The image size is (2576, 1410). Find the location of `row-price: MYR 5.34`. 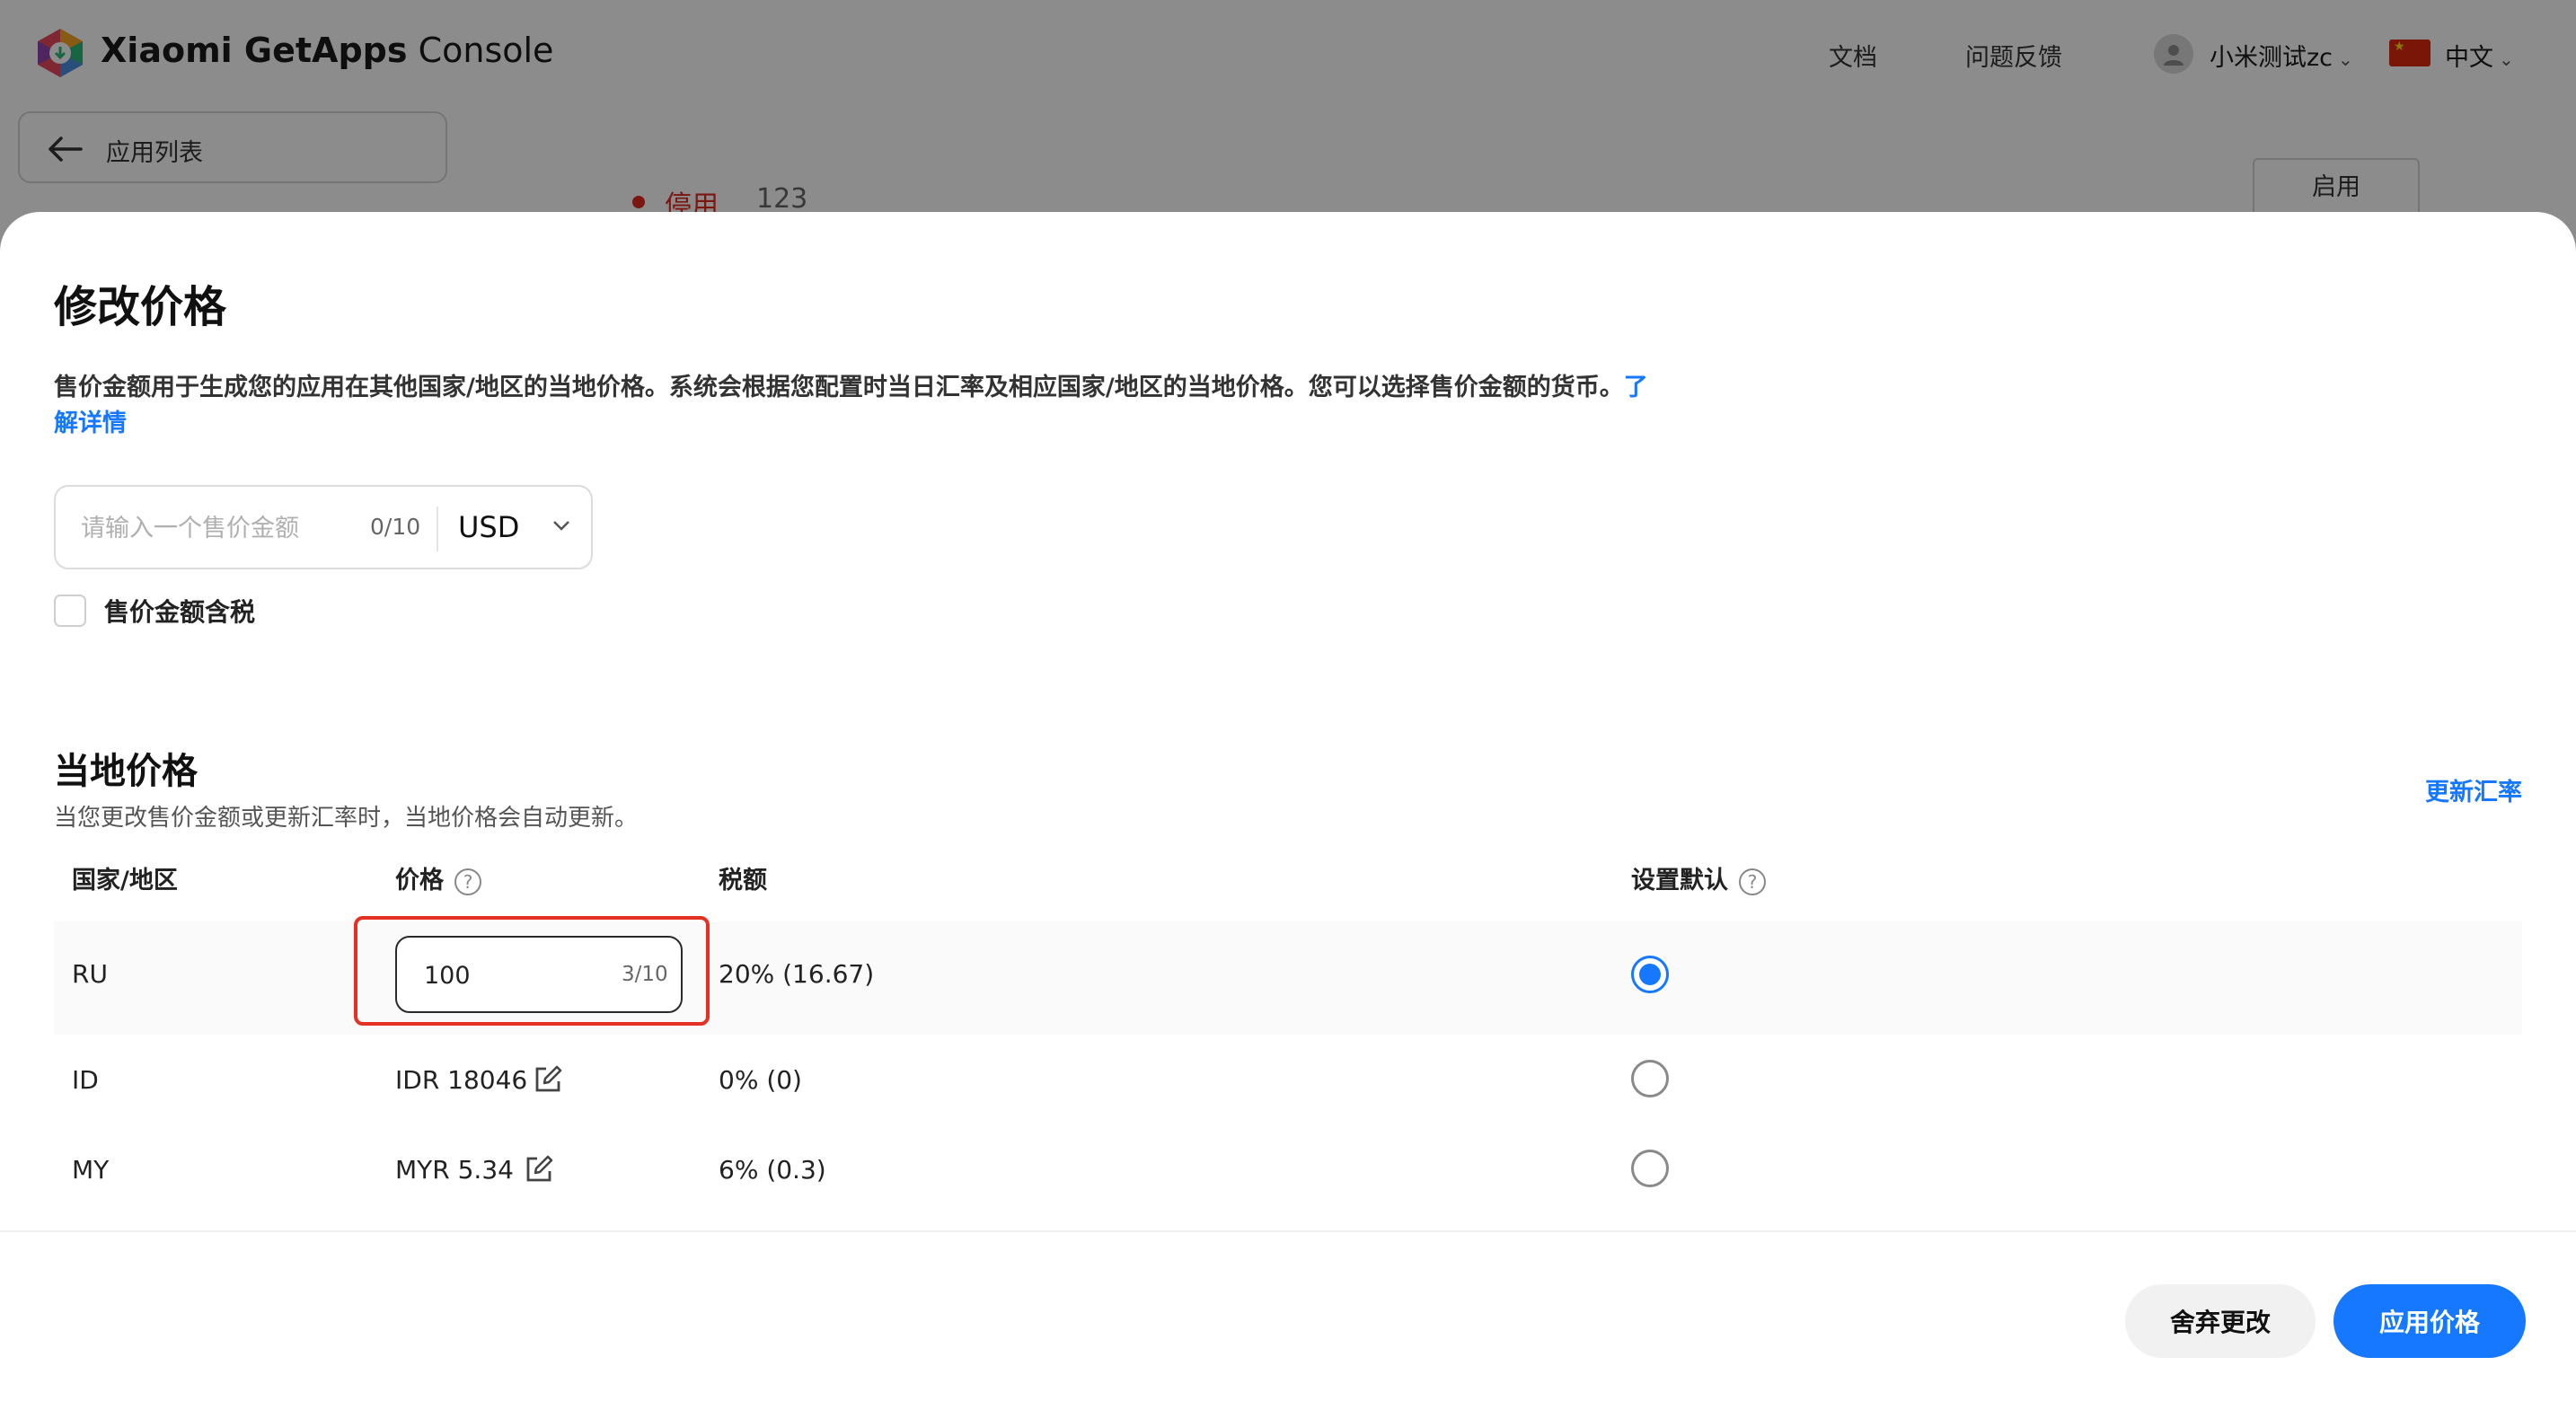

row-price: MYR 5.34 is located at coordinates (454, 1170).